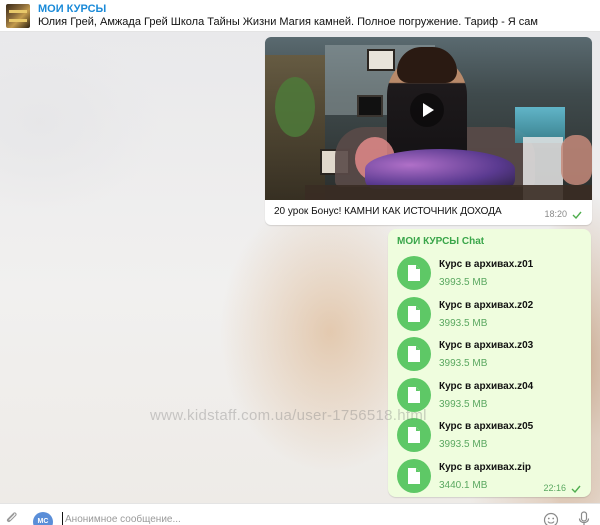 The width and height of the screenshot is (600, 525). I want to click on message-input-bar: МС, so click(300, 514).